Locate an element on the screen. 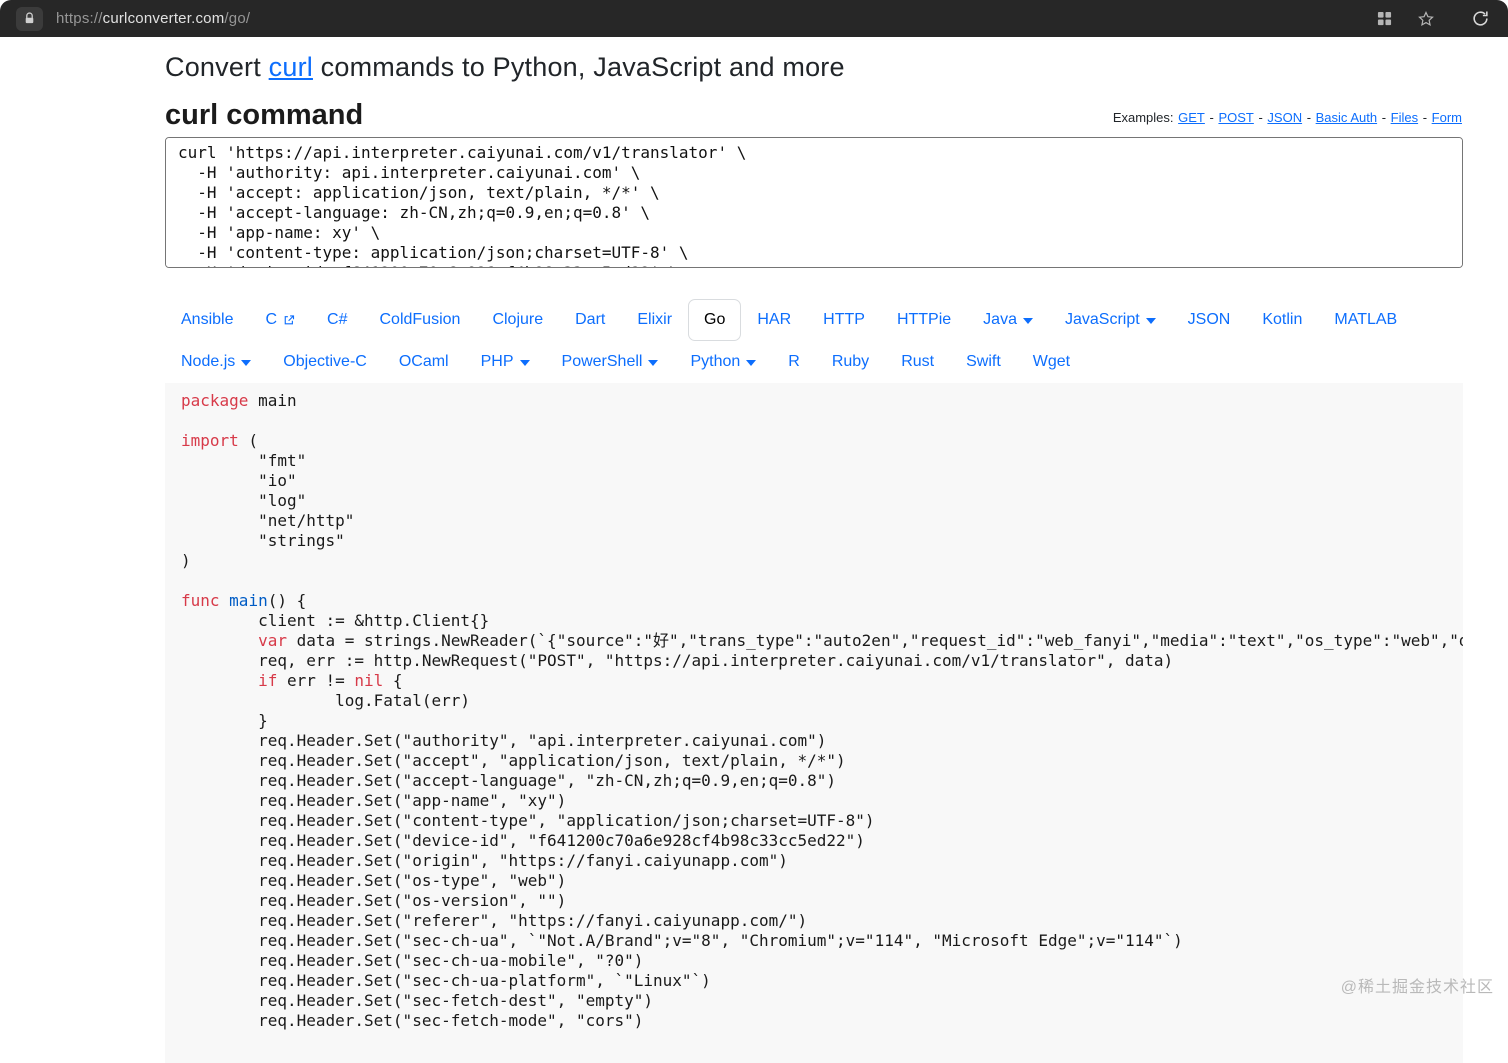  url-scheme: https:// is located at coordinates (79, 18).